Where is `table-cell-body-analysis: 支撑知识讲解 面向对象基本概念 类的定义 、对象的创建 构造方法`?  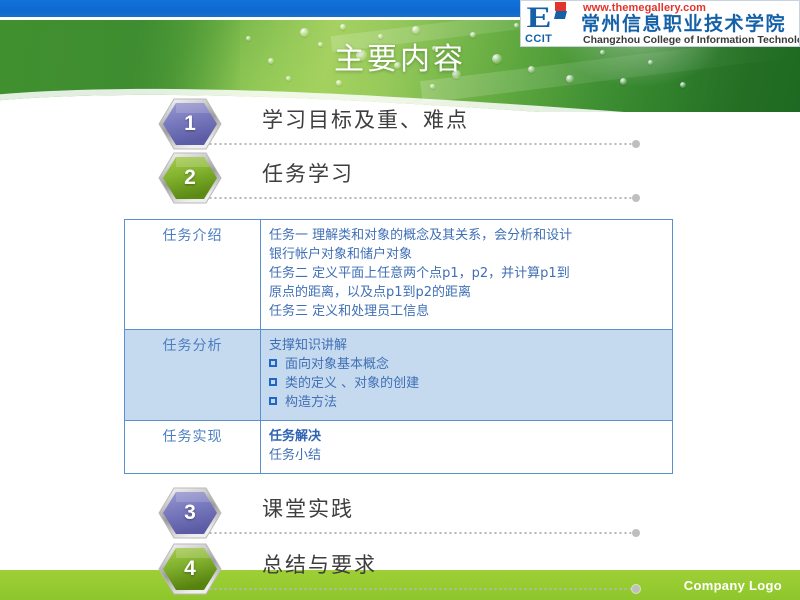 table-cell-body-analysis: 支撑知识讲解 面向对象基本概念 类的定义 、对象的创建 构造方法 is located at coordinates (466, 375).